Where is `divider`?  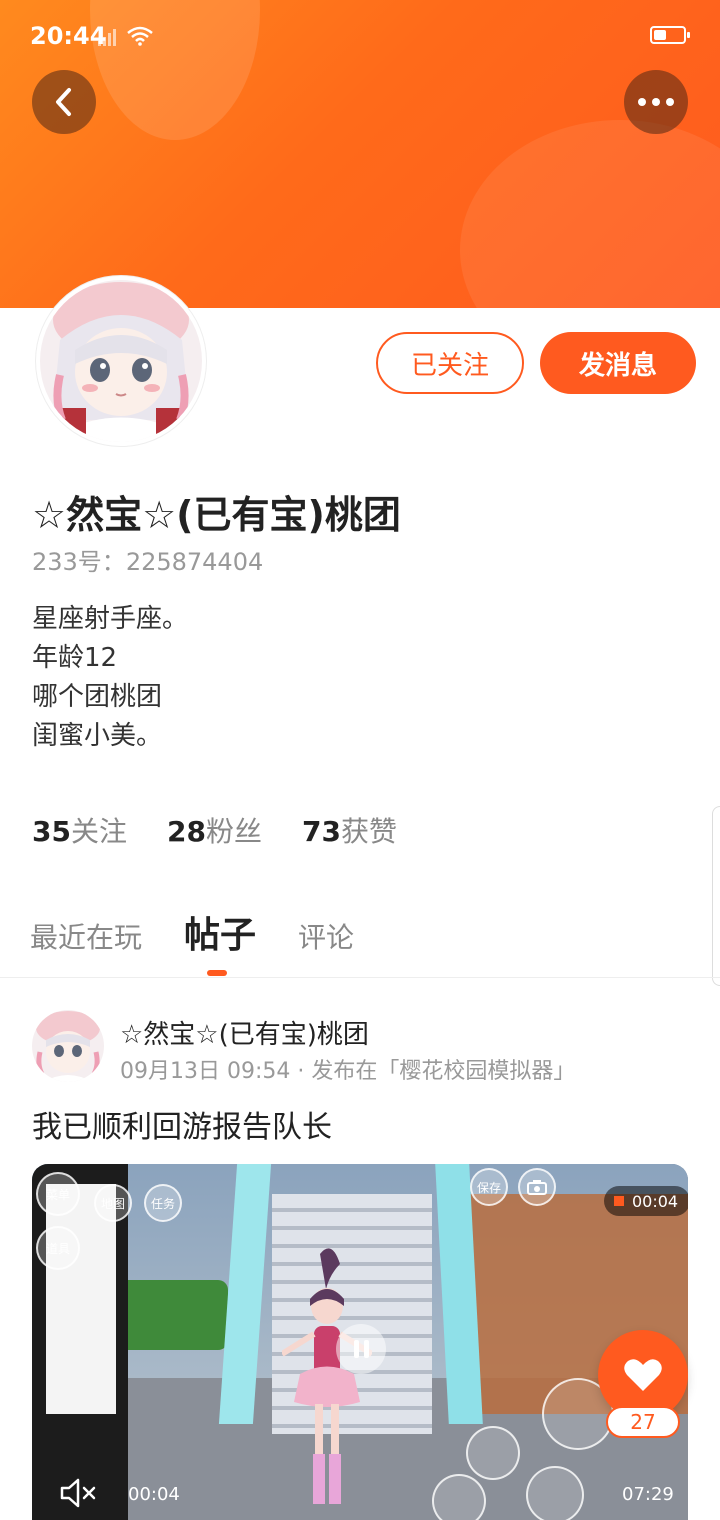
divider is located at coordinates (360, 977).